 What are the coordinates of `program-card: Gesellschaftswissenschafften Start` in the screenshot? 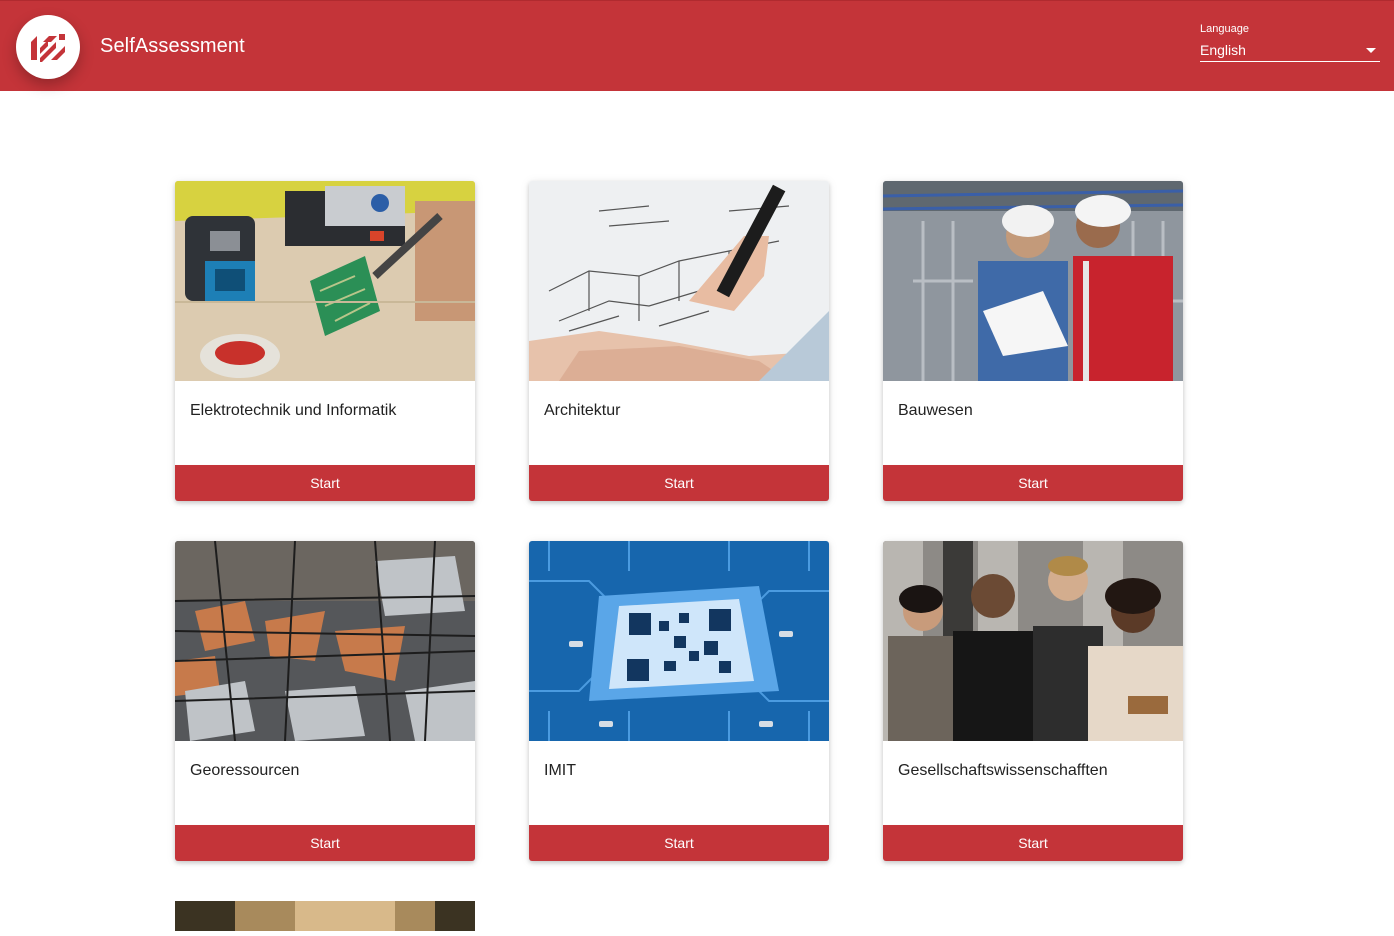 It's located at (1033, 701).